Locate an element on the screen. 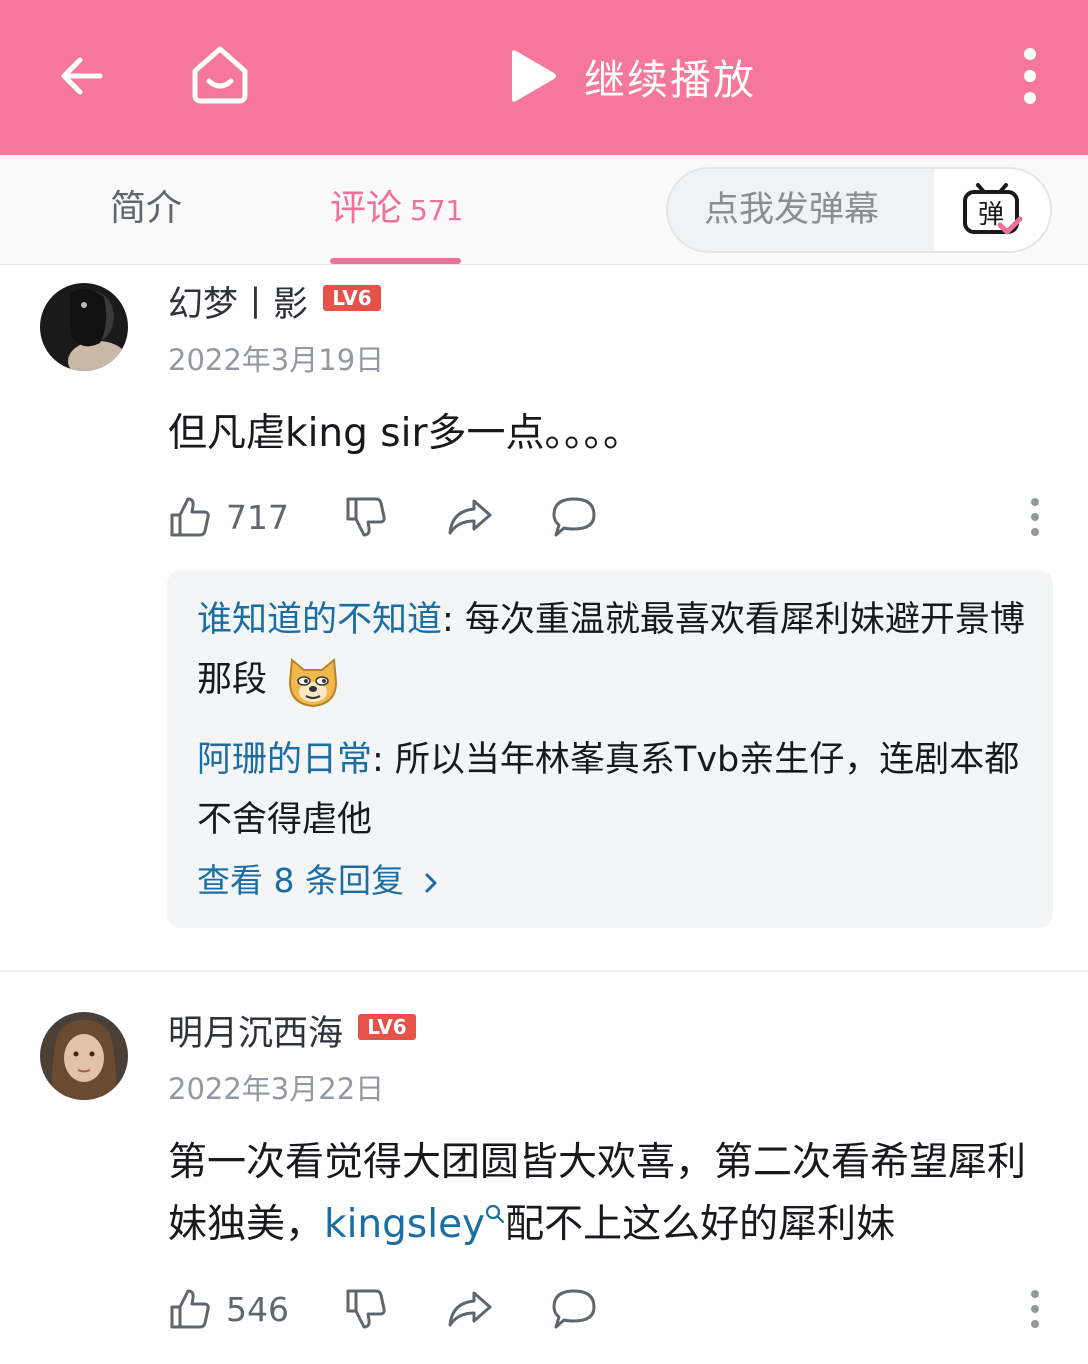  like-button: 546 is located at coordinates (228, 1309).